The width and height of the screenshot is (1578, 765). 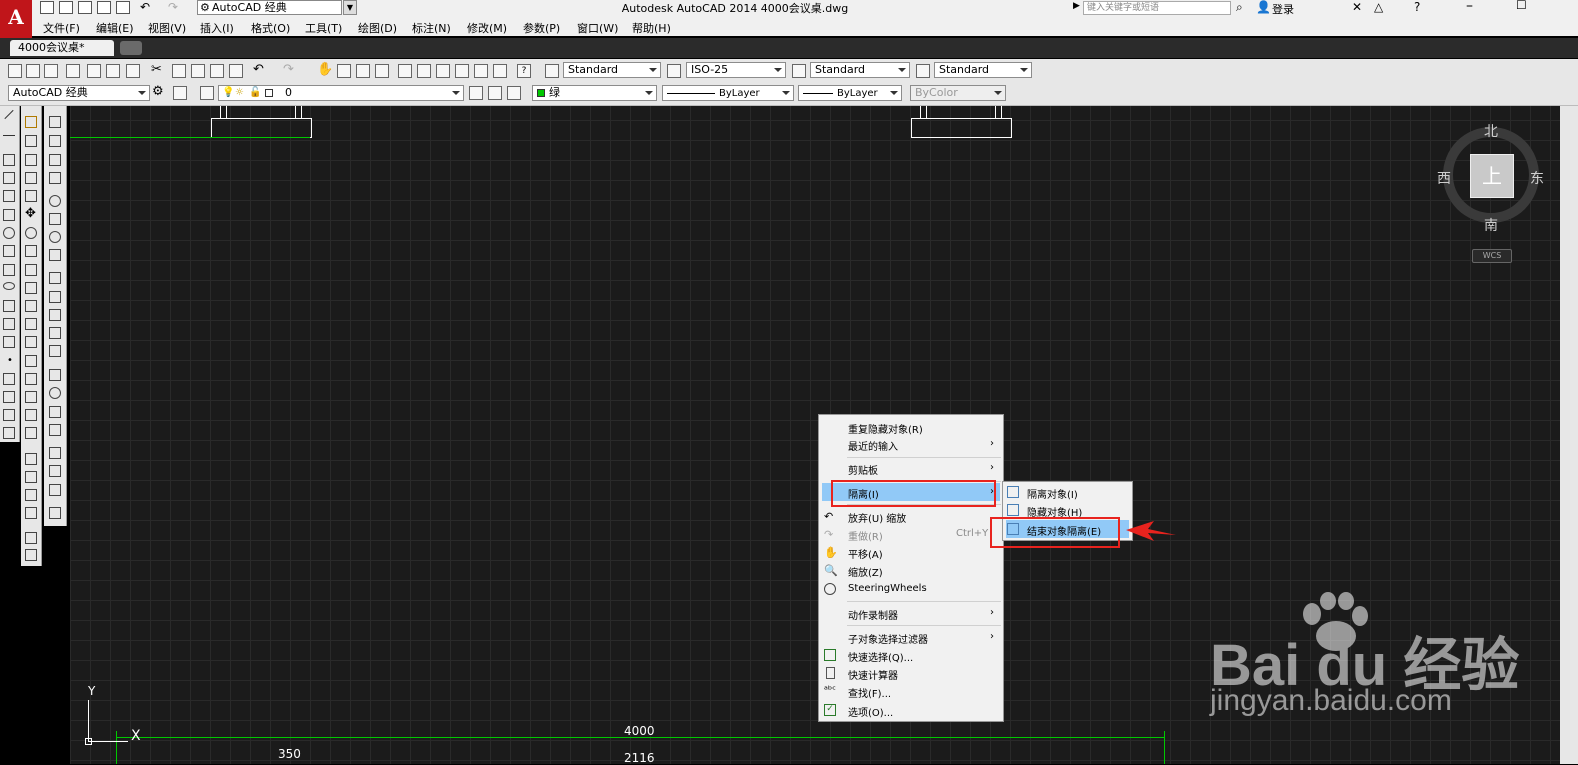 What do you see at coordinates (9, 178) in the screenshot?
I see `polygon-icon` at bounding box center [9, 178].